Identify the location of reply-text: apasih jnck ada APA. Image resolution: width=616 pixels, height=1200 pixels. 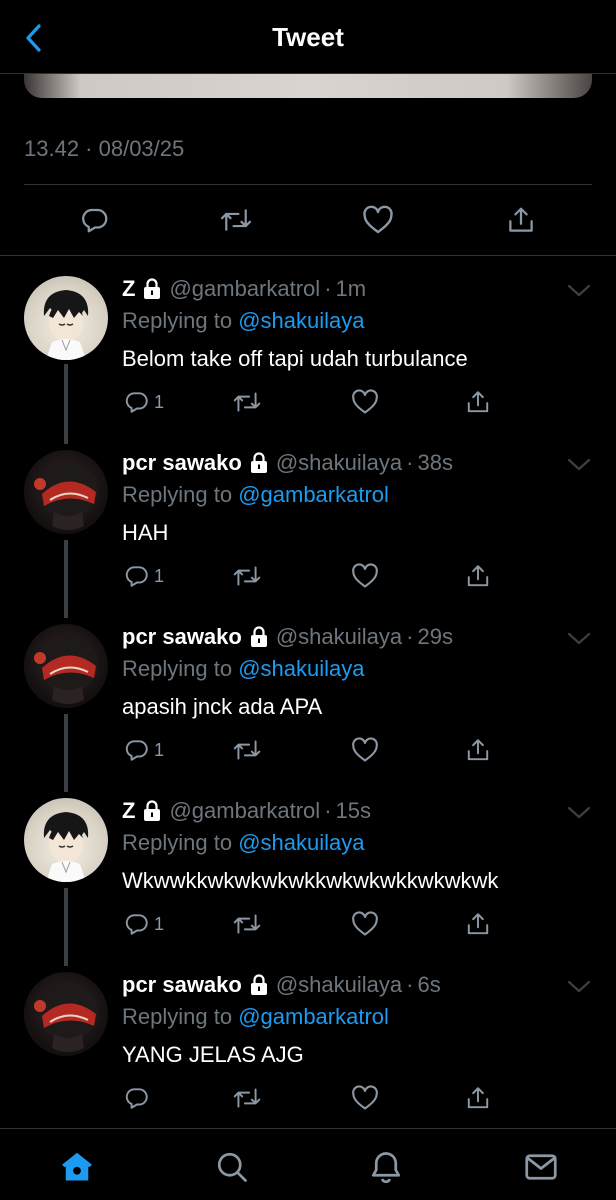
(222, 706).